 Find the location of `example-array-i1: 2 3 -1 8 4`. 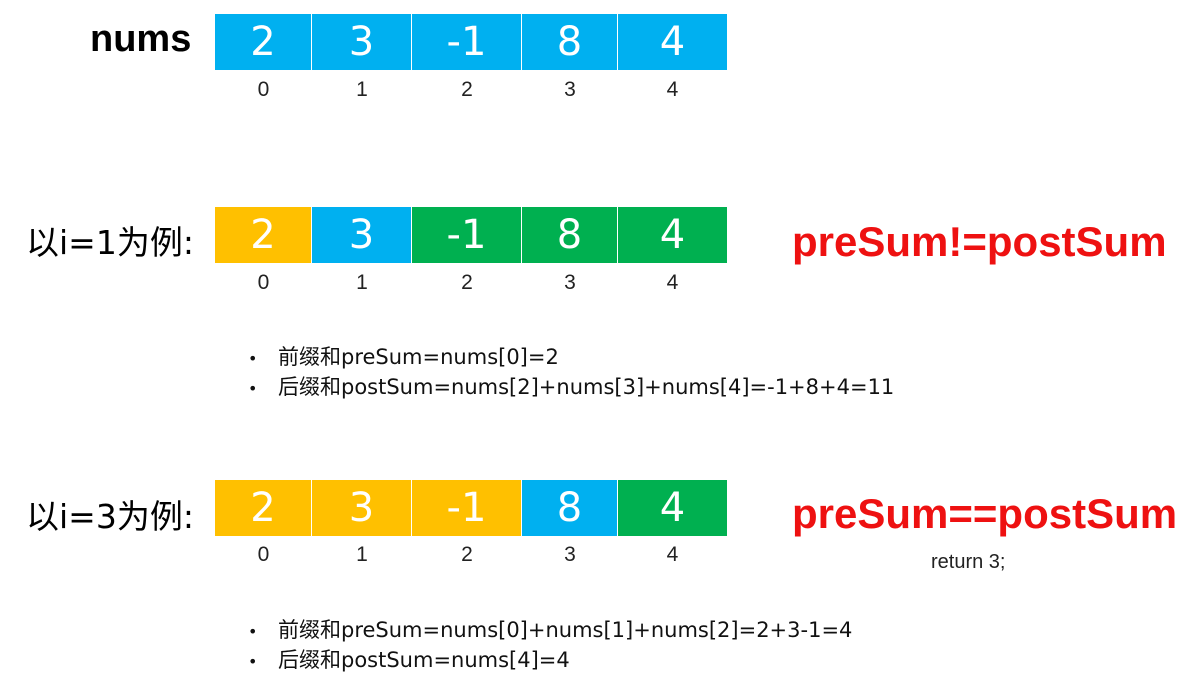

example-array-i1: 2 3 -1 8 4 is located at coordinates (471, 235).